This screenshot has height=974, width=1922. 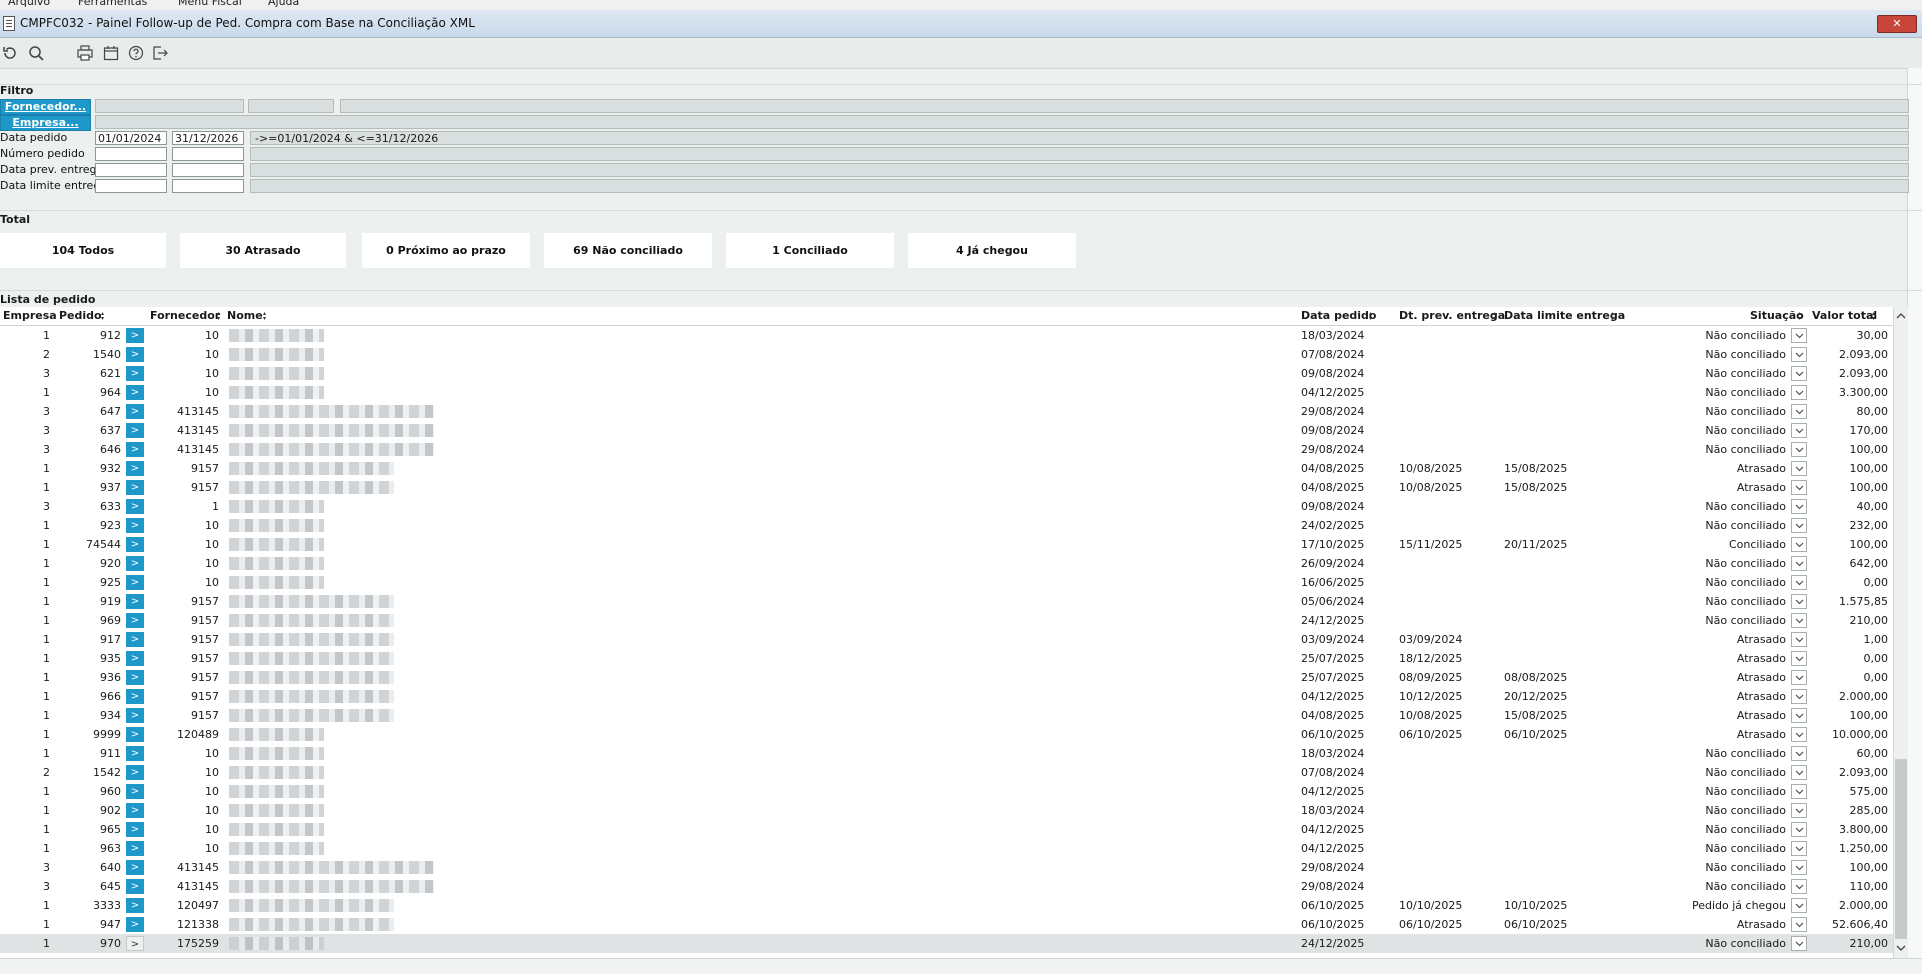 I want to click on scroll-up-icon, so click(x=1901, y=316).